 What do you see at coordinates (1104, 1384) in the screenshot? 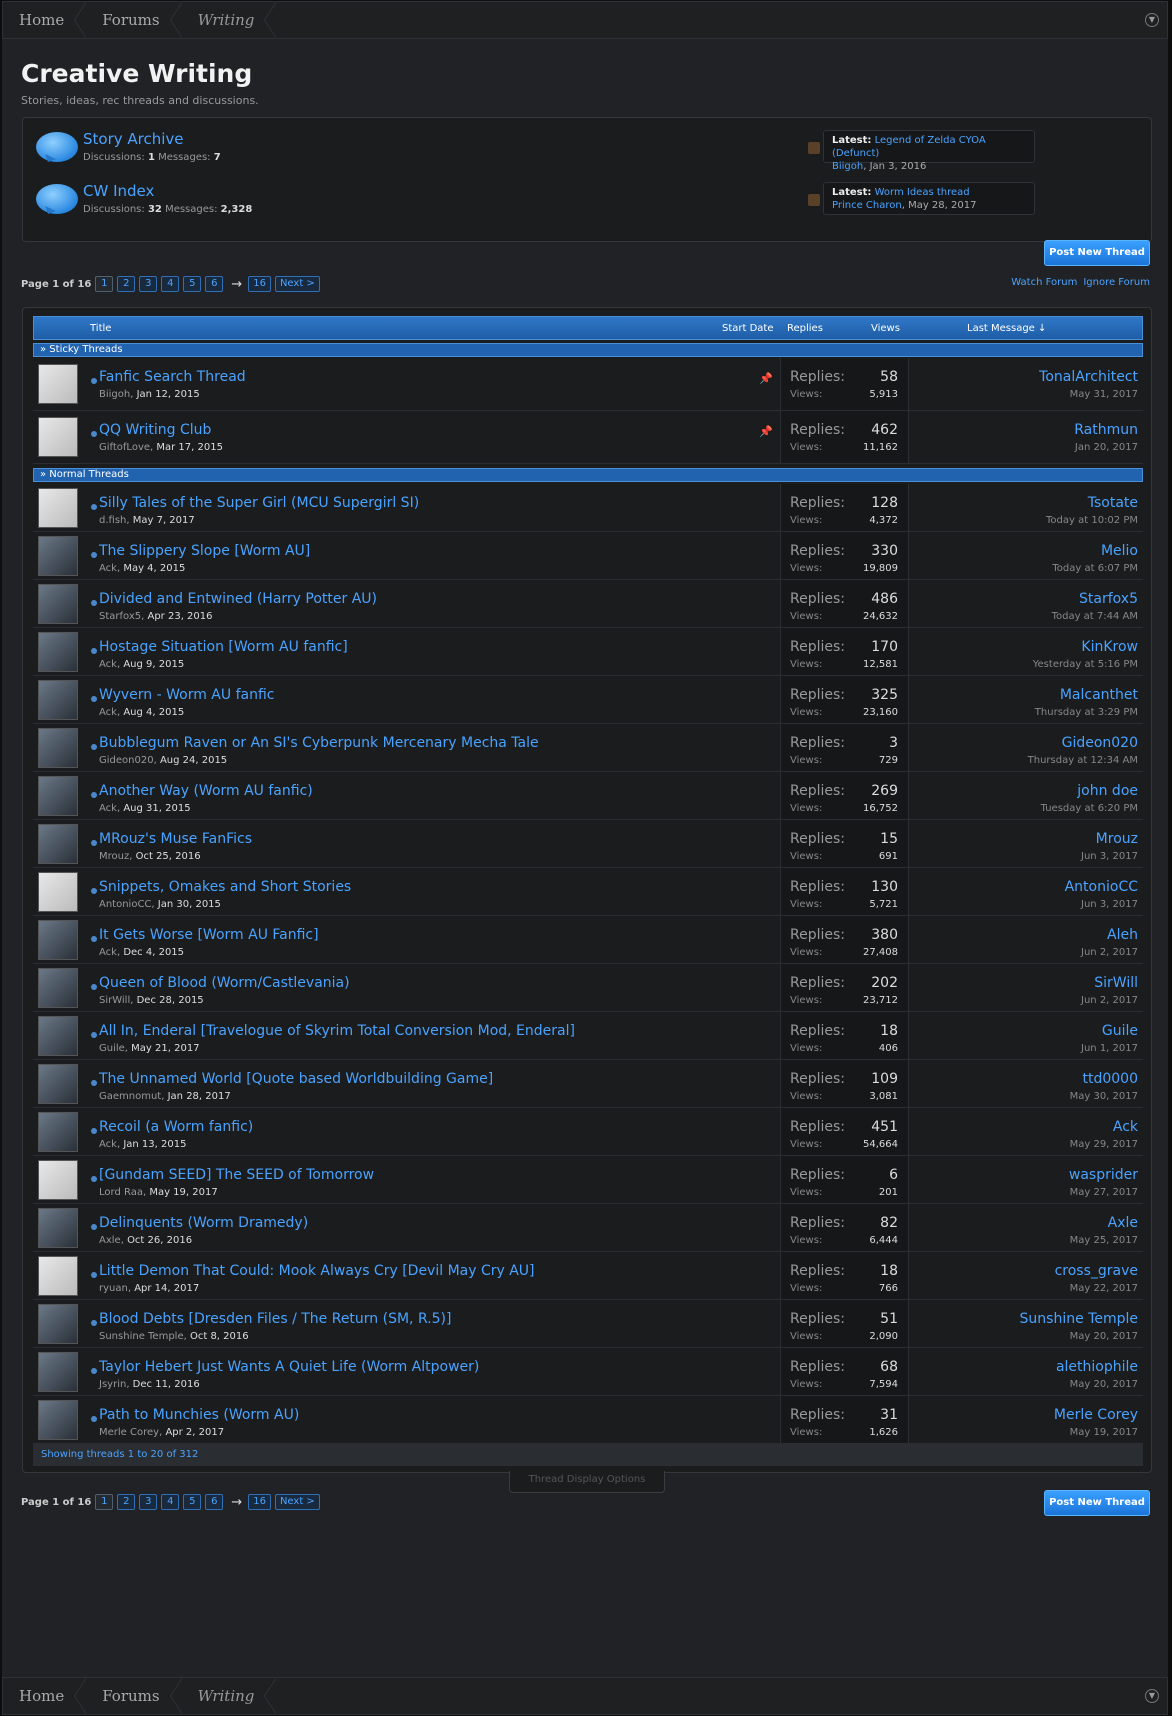
I see `last-post-date: May 20, 2017` at bounding box center [1104, 1384].